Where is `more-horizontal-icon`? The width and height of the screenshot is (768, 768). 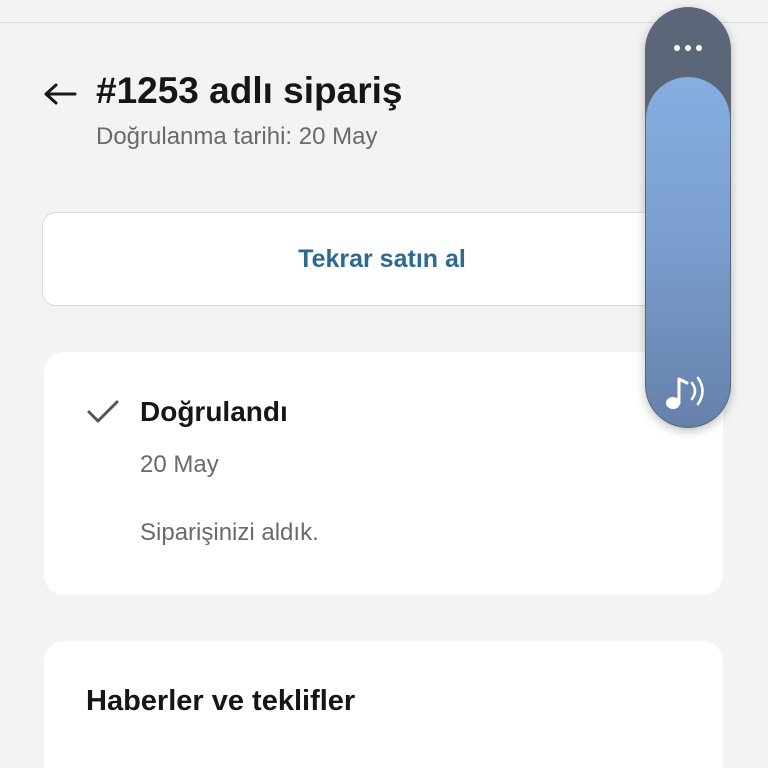
more-horizontal-icon is located at coordinates (688, 48).